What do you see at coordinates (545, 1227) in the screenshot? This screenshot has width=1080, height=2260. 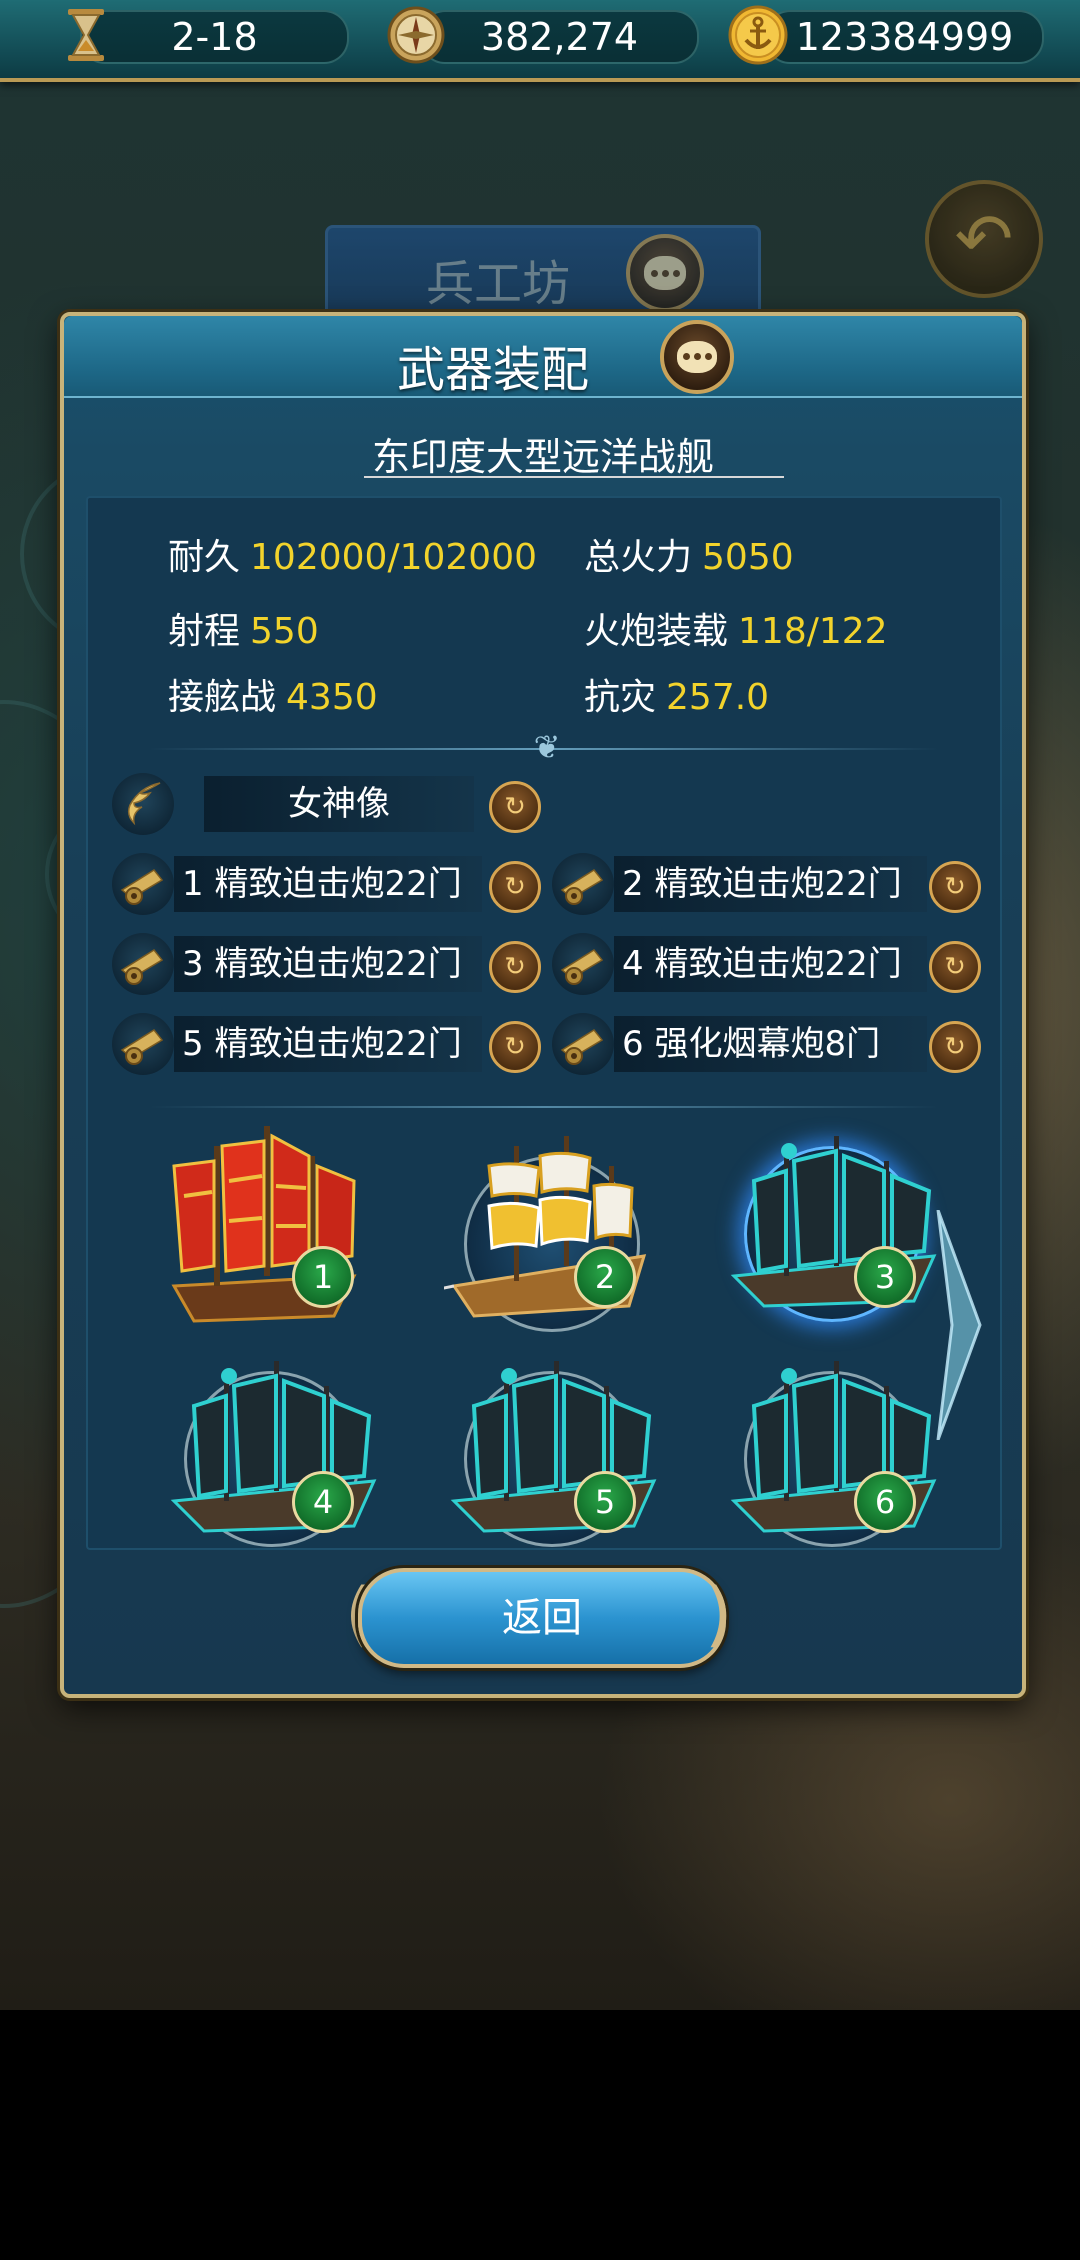 I see `galleon-ship-icon` at bounding box center [545, 1227].